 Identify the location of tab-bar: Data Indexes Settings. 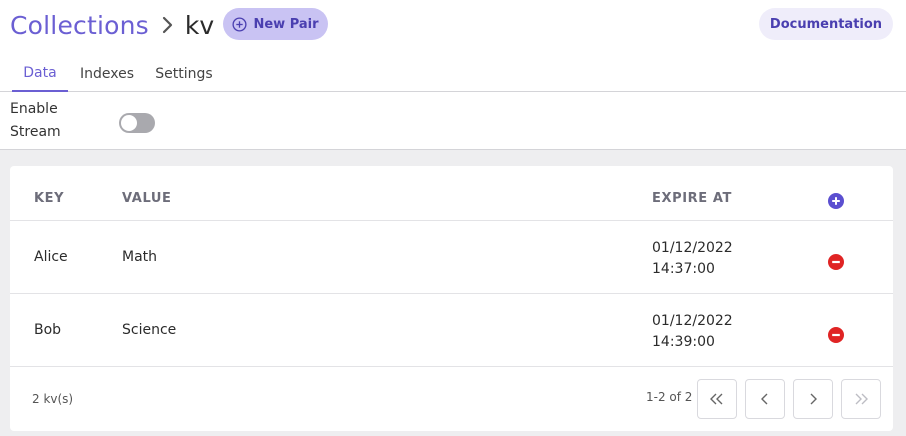
(453, 74).